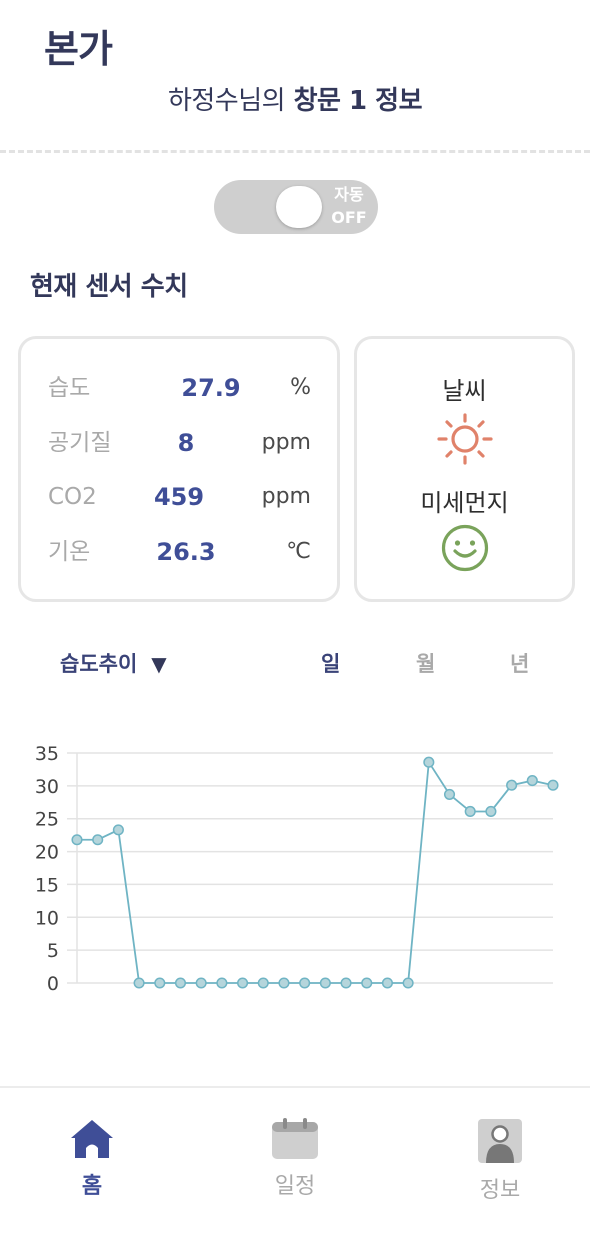  What do you see at coordinates (69, 388) in the screenshot?
I see `sensor-label: 습도` at bounding box center [69, 388].